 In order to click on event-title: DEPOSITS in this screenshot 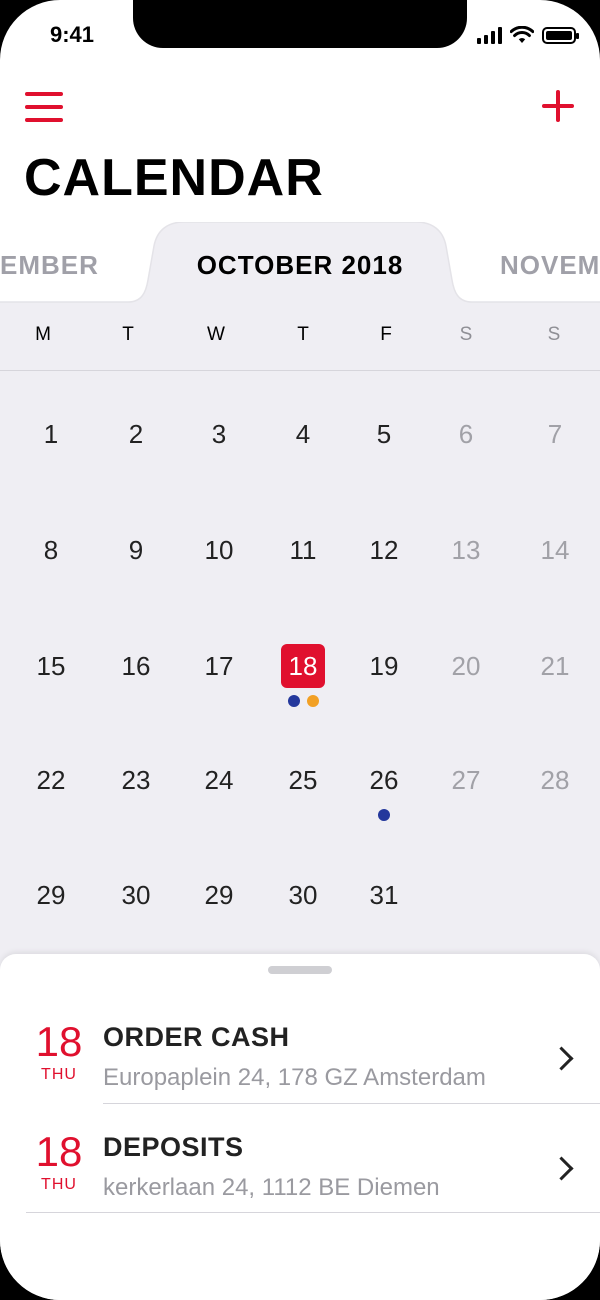, I will do `click(173, 1147)`.